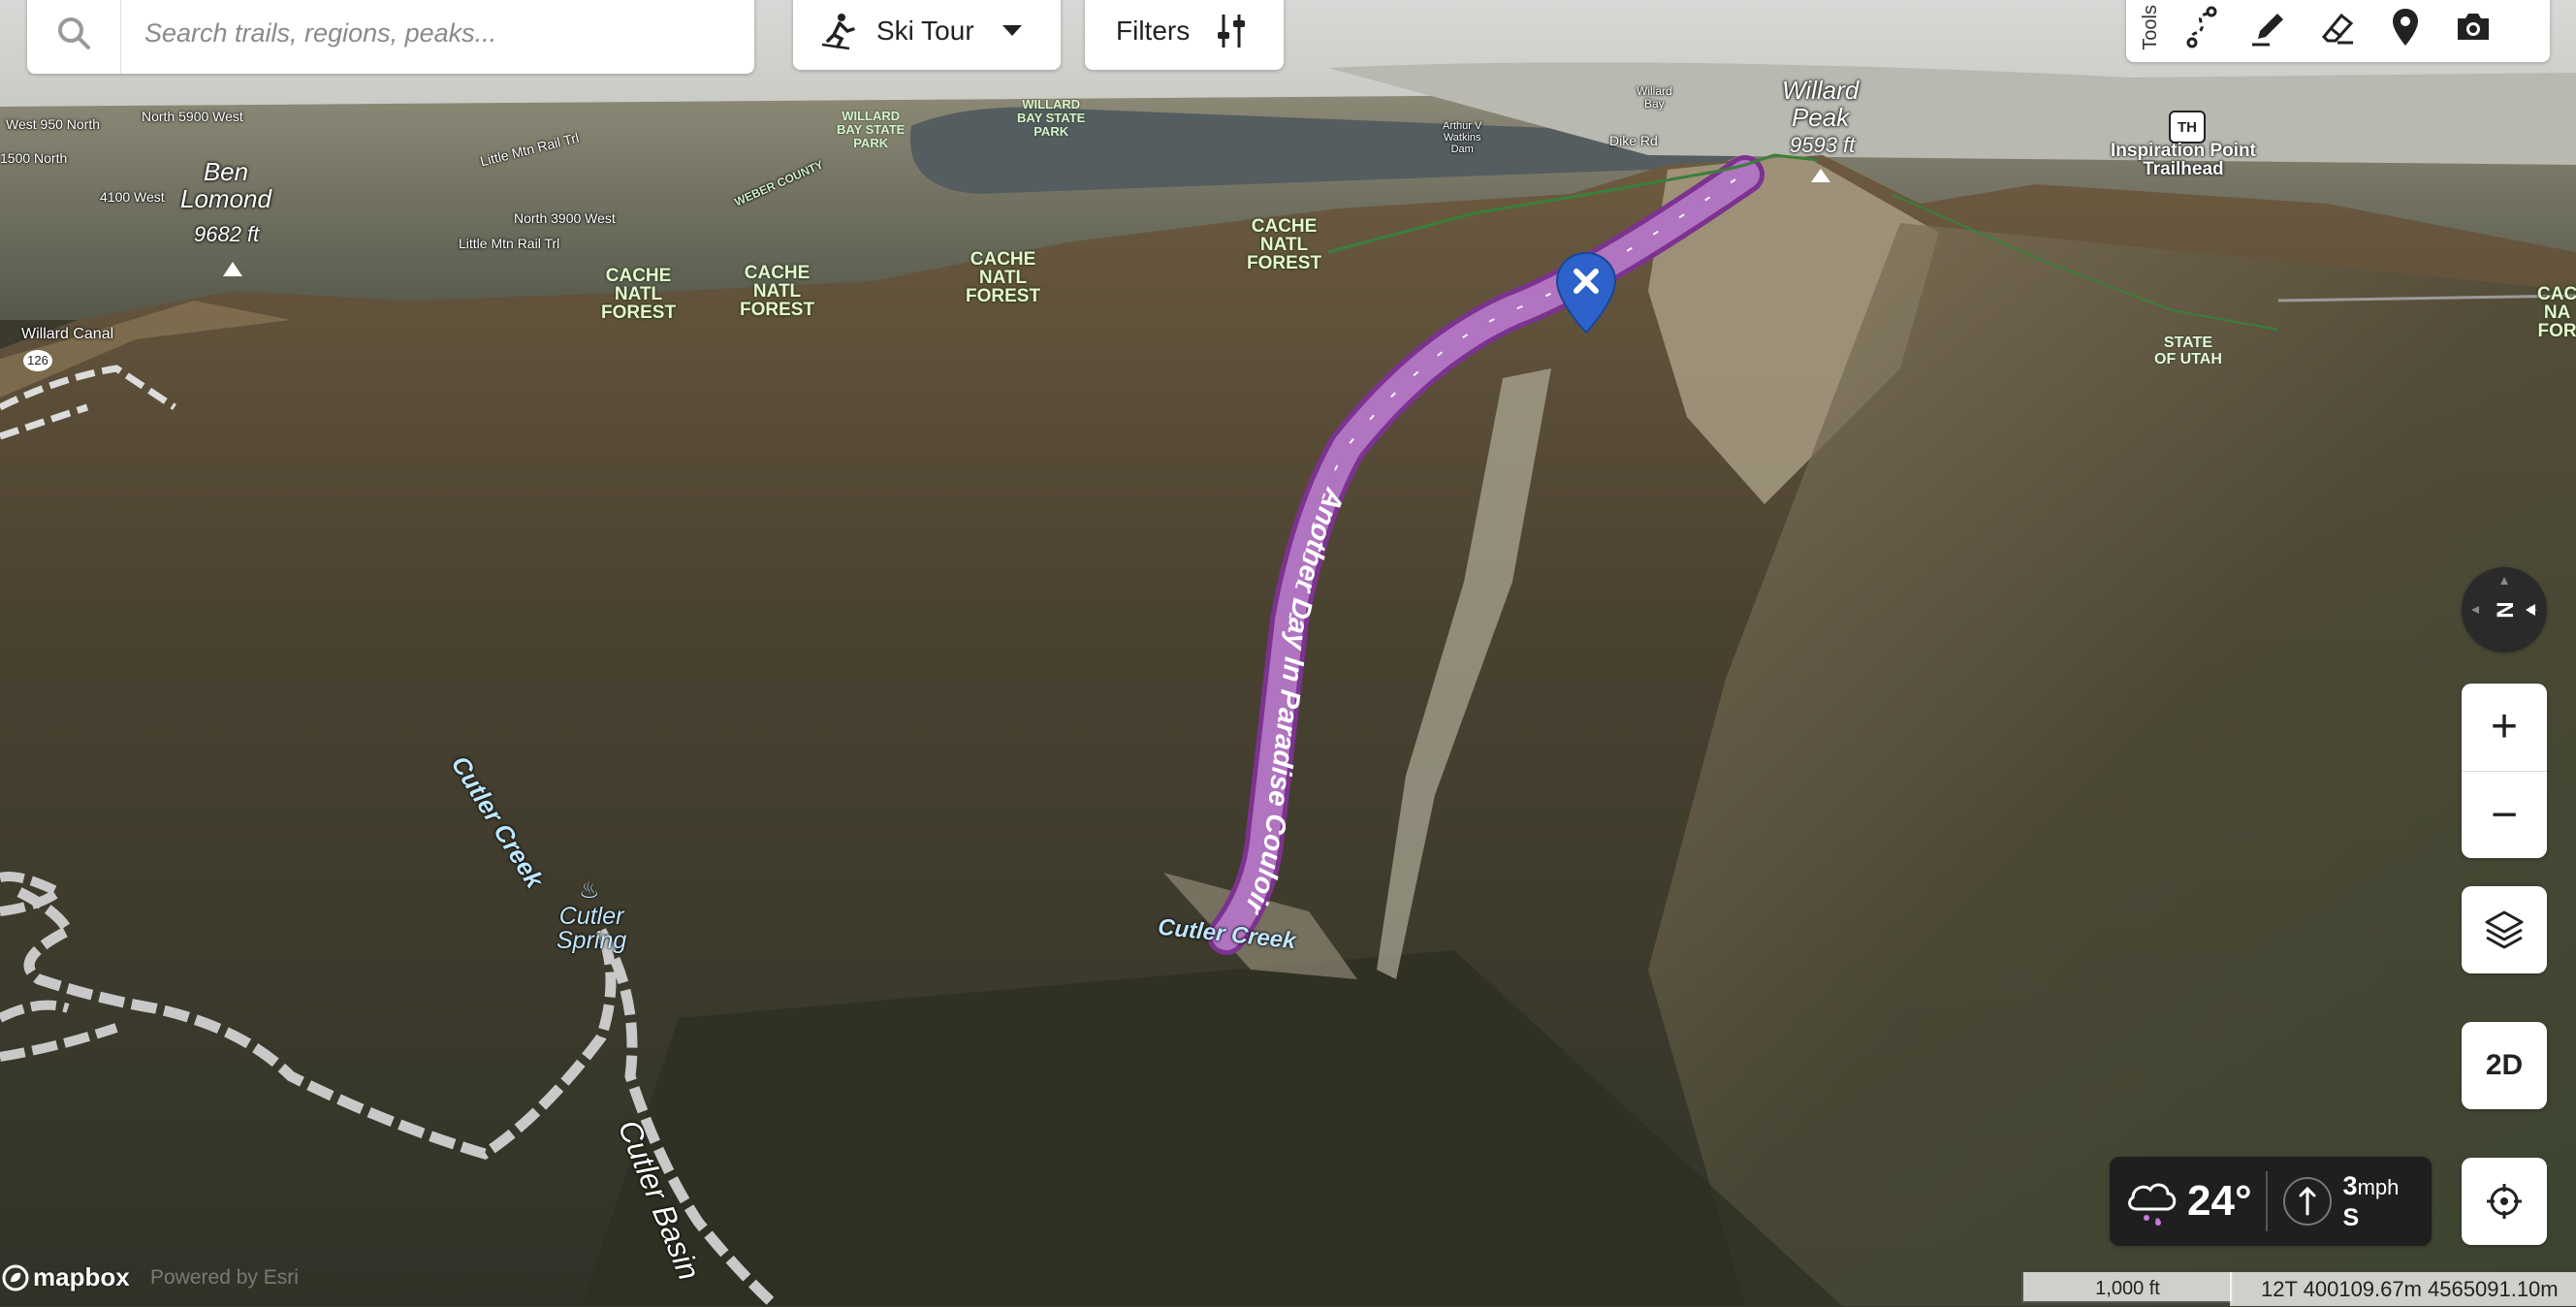 The image size is (2576, 1307). I want to click on scale-bar: 1,000 ft, so click(2127, 1287).